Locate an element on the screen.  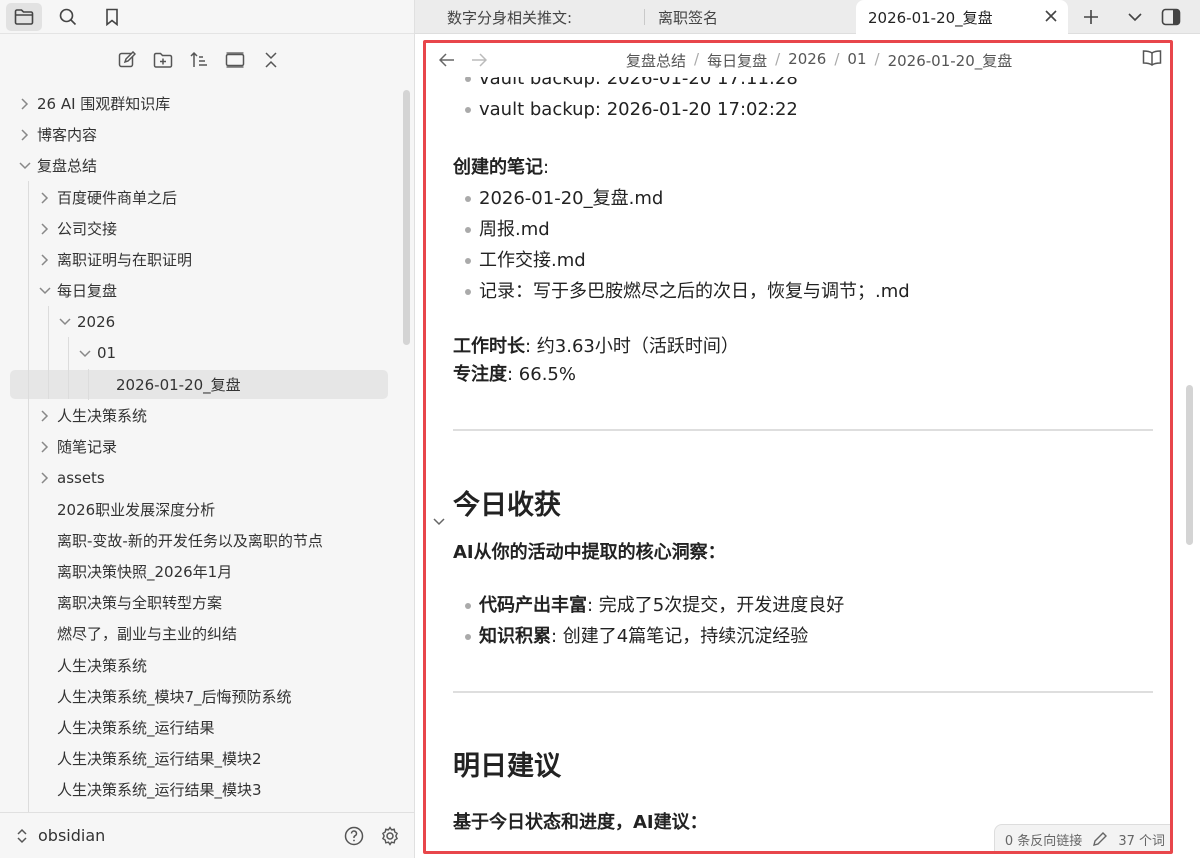
tab-daily-review: 2026-01-20_复盘 is located at coordinates (962, 17).